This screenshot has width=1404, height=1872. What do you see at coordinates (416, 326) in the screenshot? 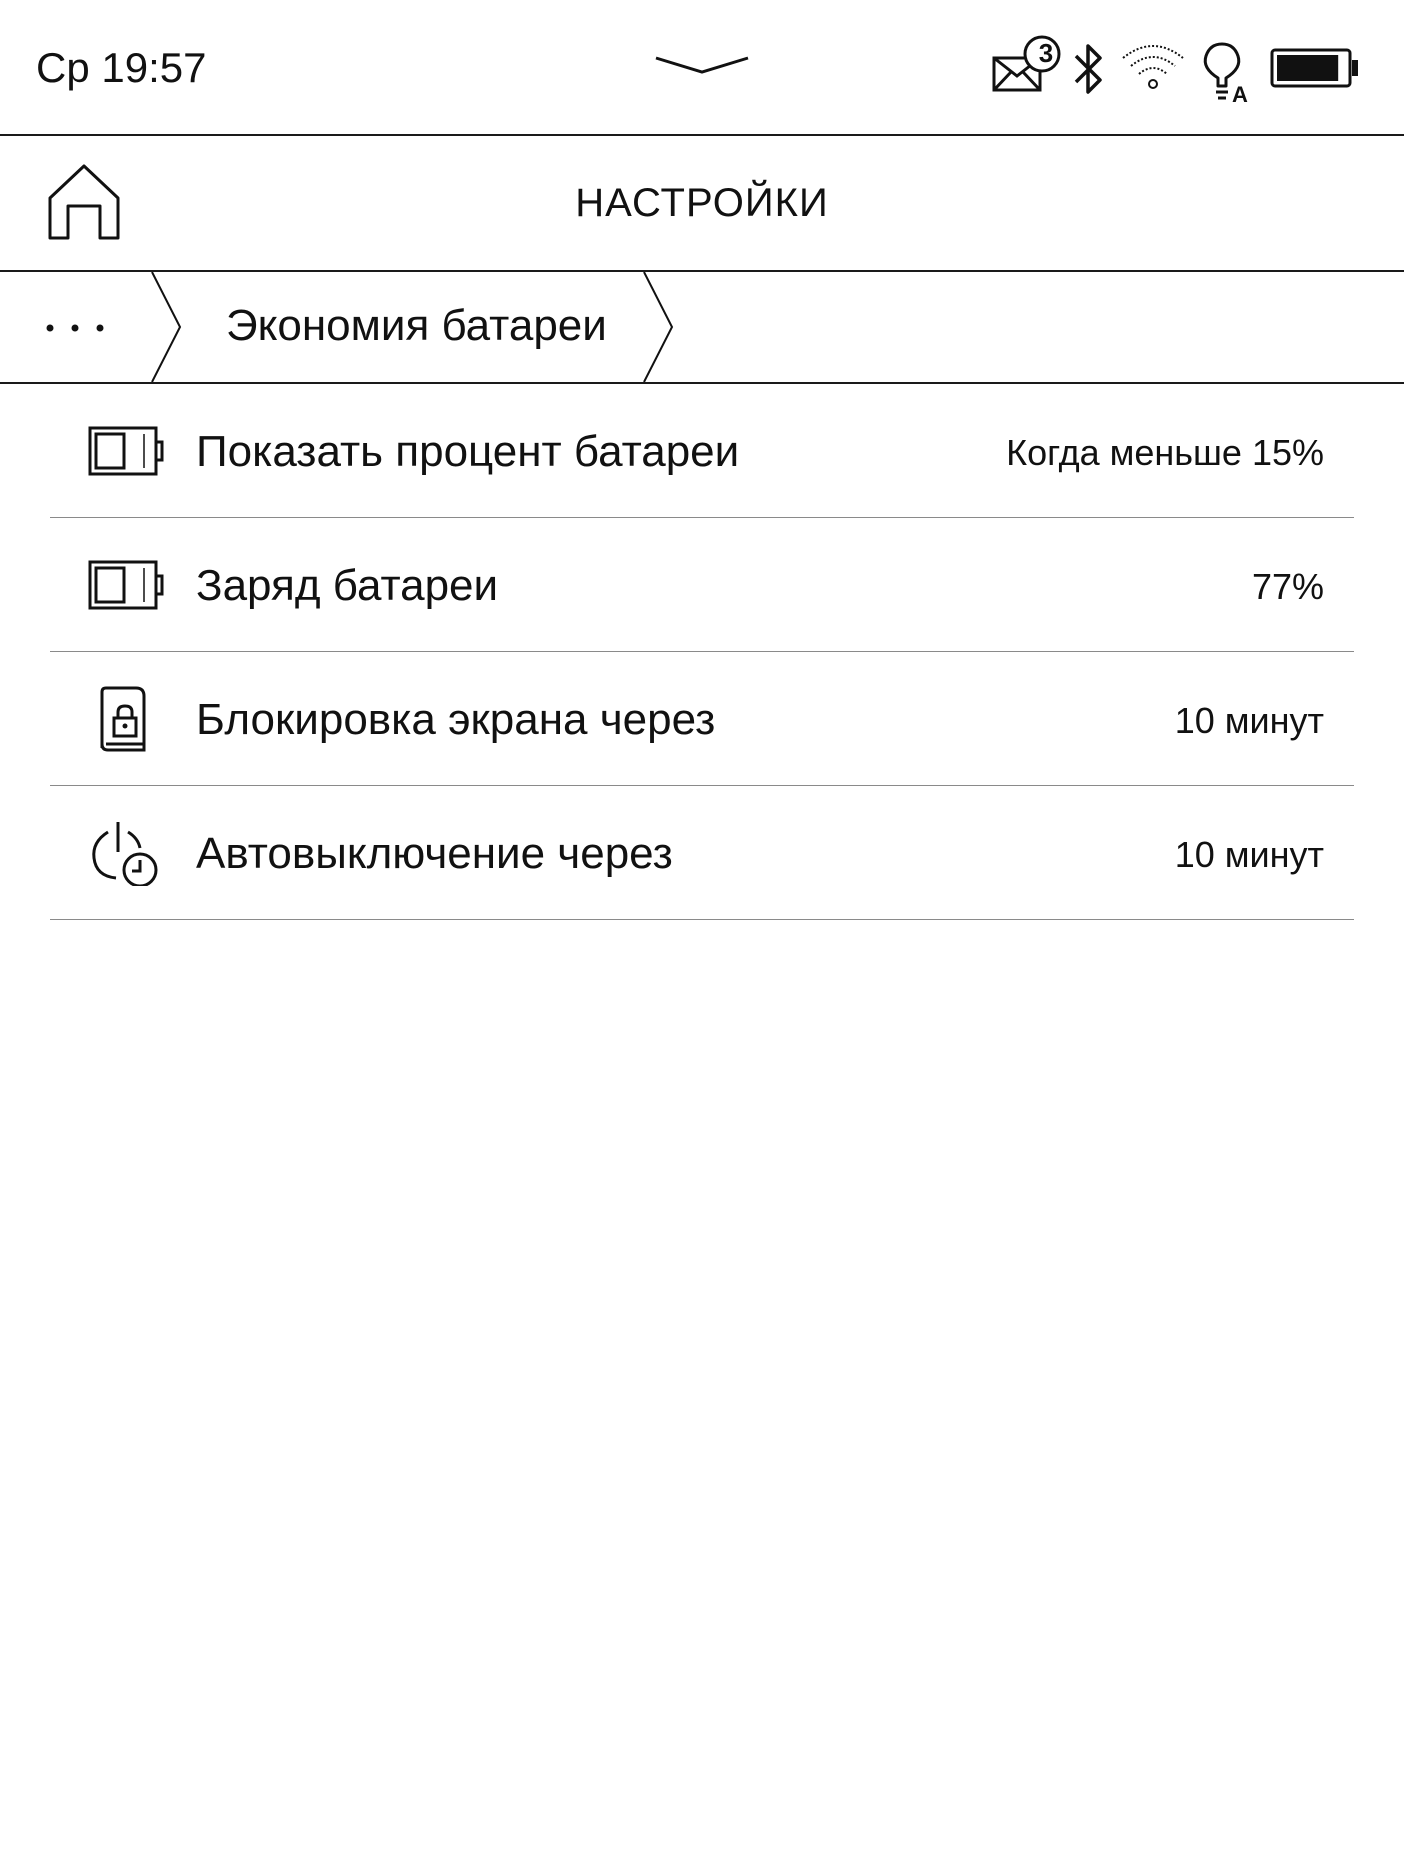
I see `breadcrumb-current: Экономия батареи` at bounding box center [416, 326].